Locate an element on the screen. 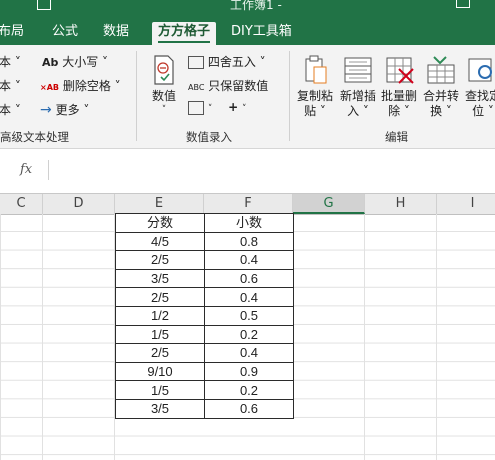 This screenshot has width=495, height=460. copy-paste-label: 复制粘 is located at coordinates (314, 96).